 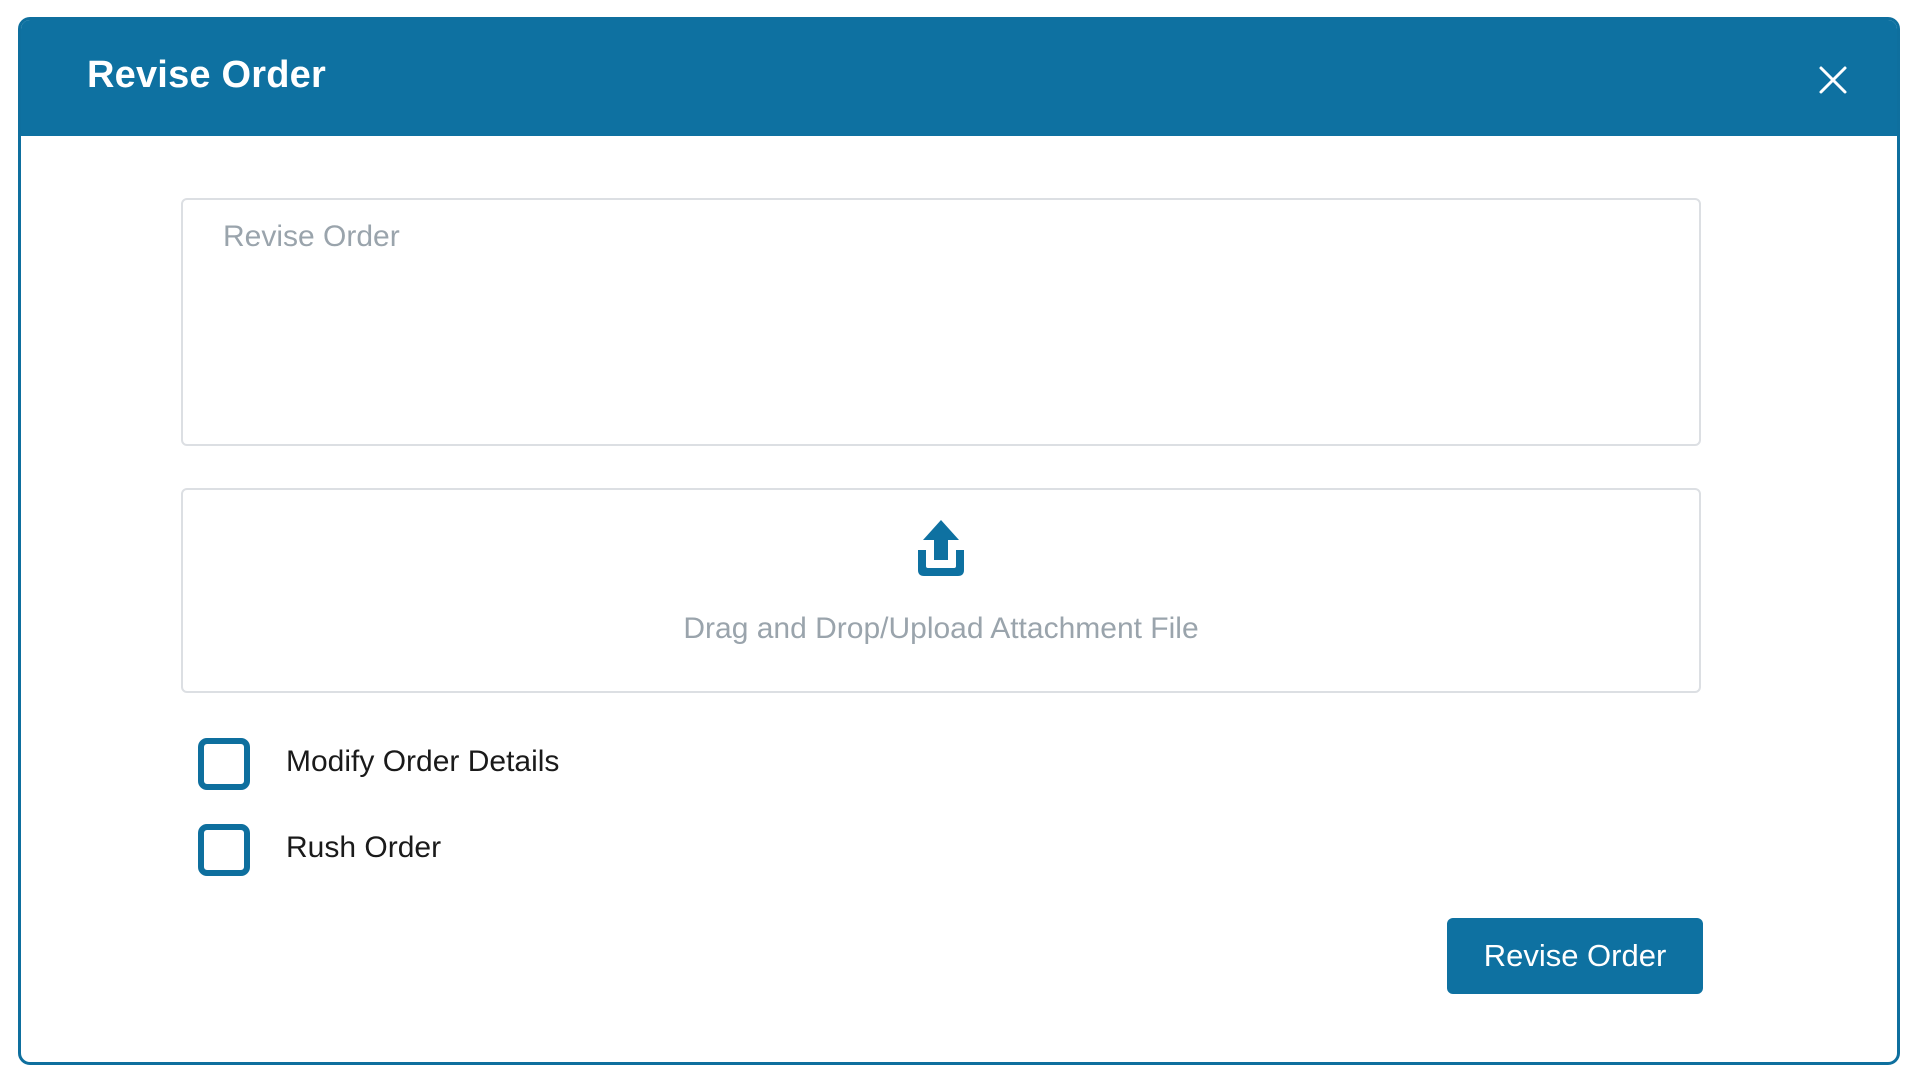 I want to click on revise-order-button: Revise Order, so click(x=1575, y=956).